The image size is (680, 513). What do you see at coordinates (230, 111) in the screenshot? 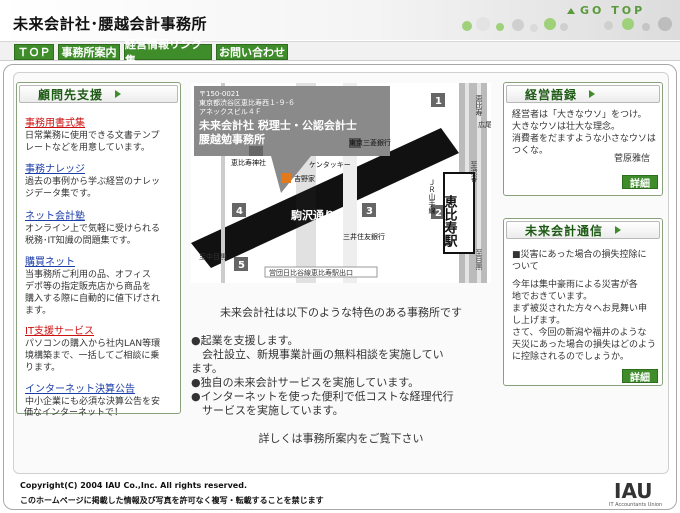
I see `map-address-line: アネックスビル４Ｆ` at bounding box center [230, 111].